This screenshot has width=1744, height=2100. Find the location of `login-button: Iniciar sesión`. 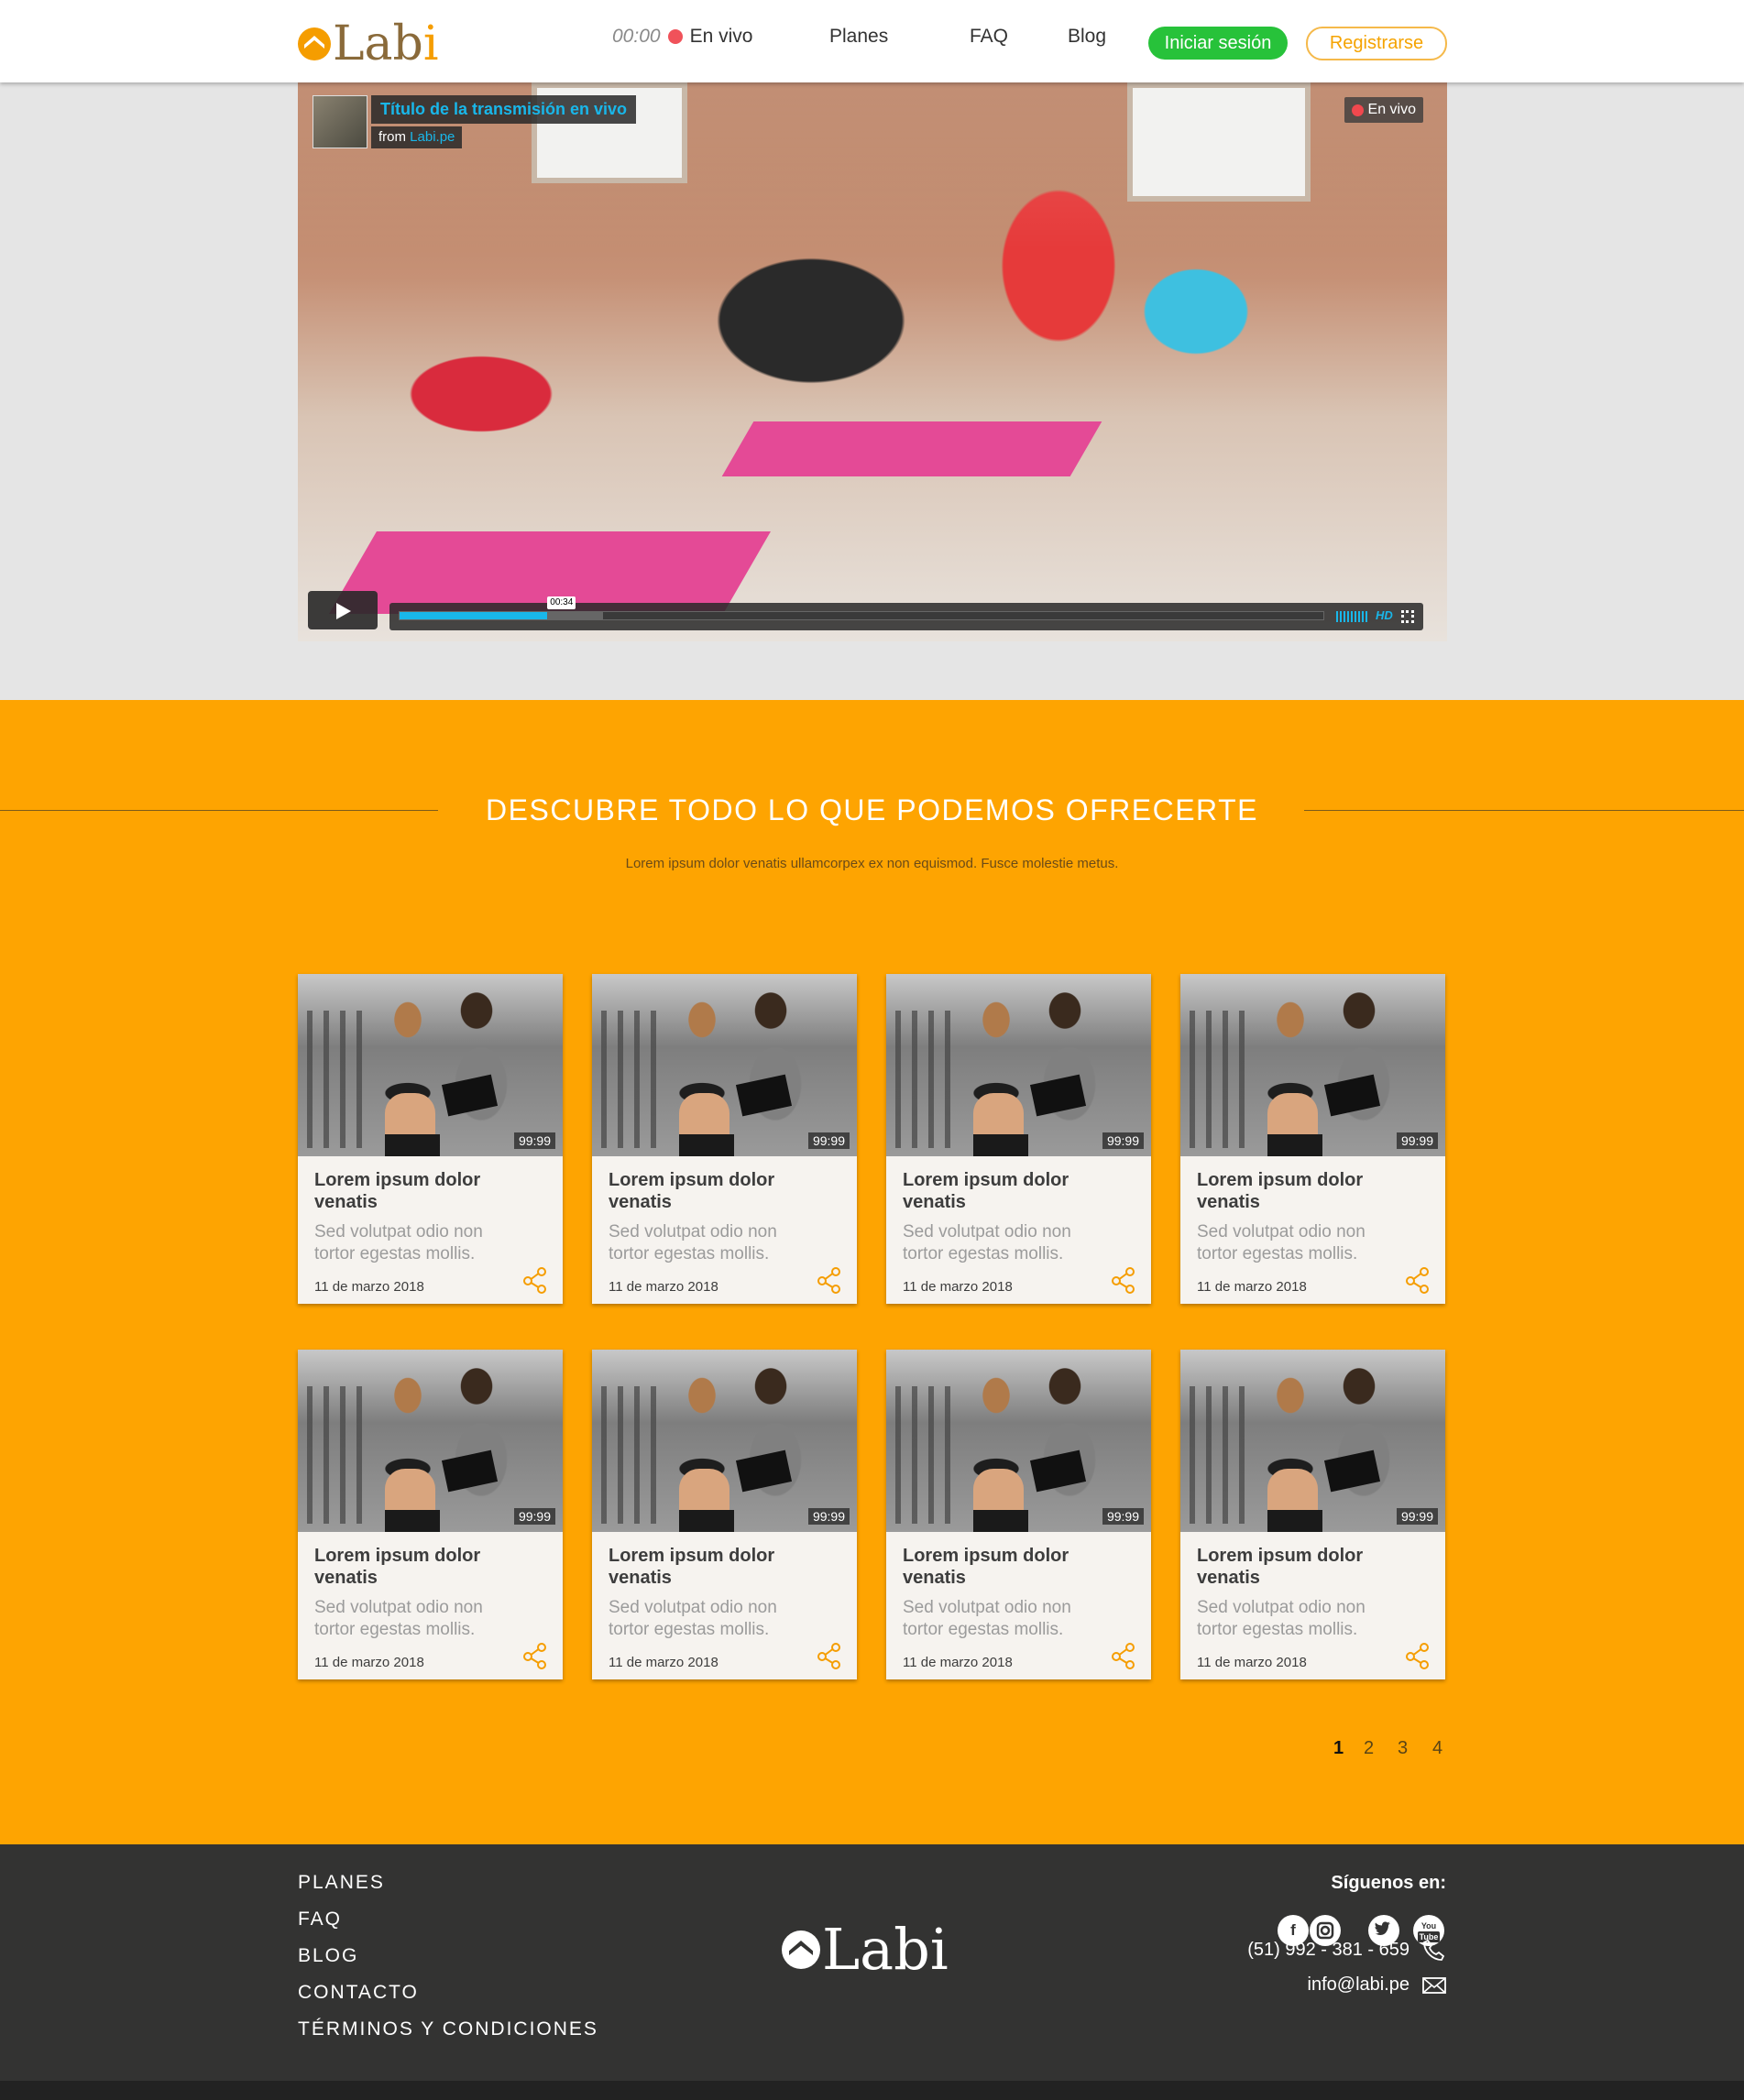

login-button: Iniciar sesión is located at coordinates (1218, 43).